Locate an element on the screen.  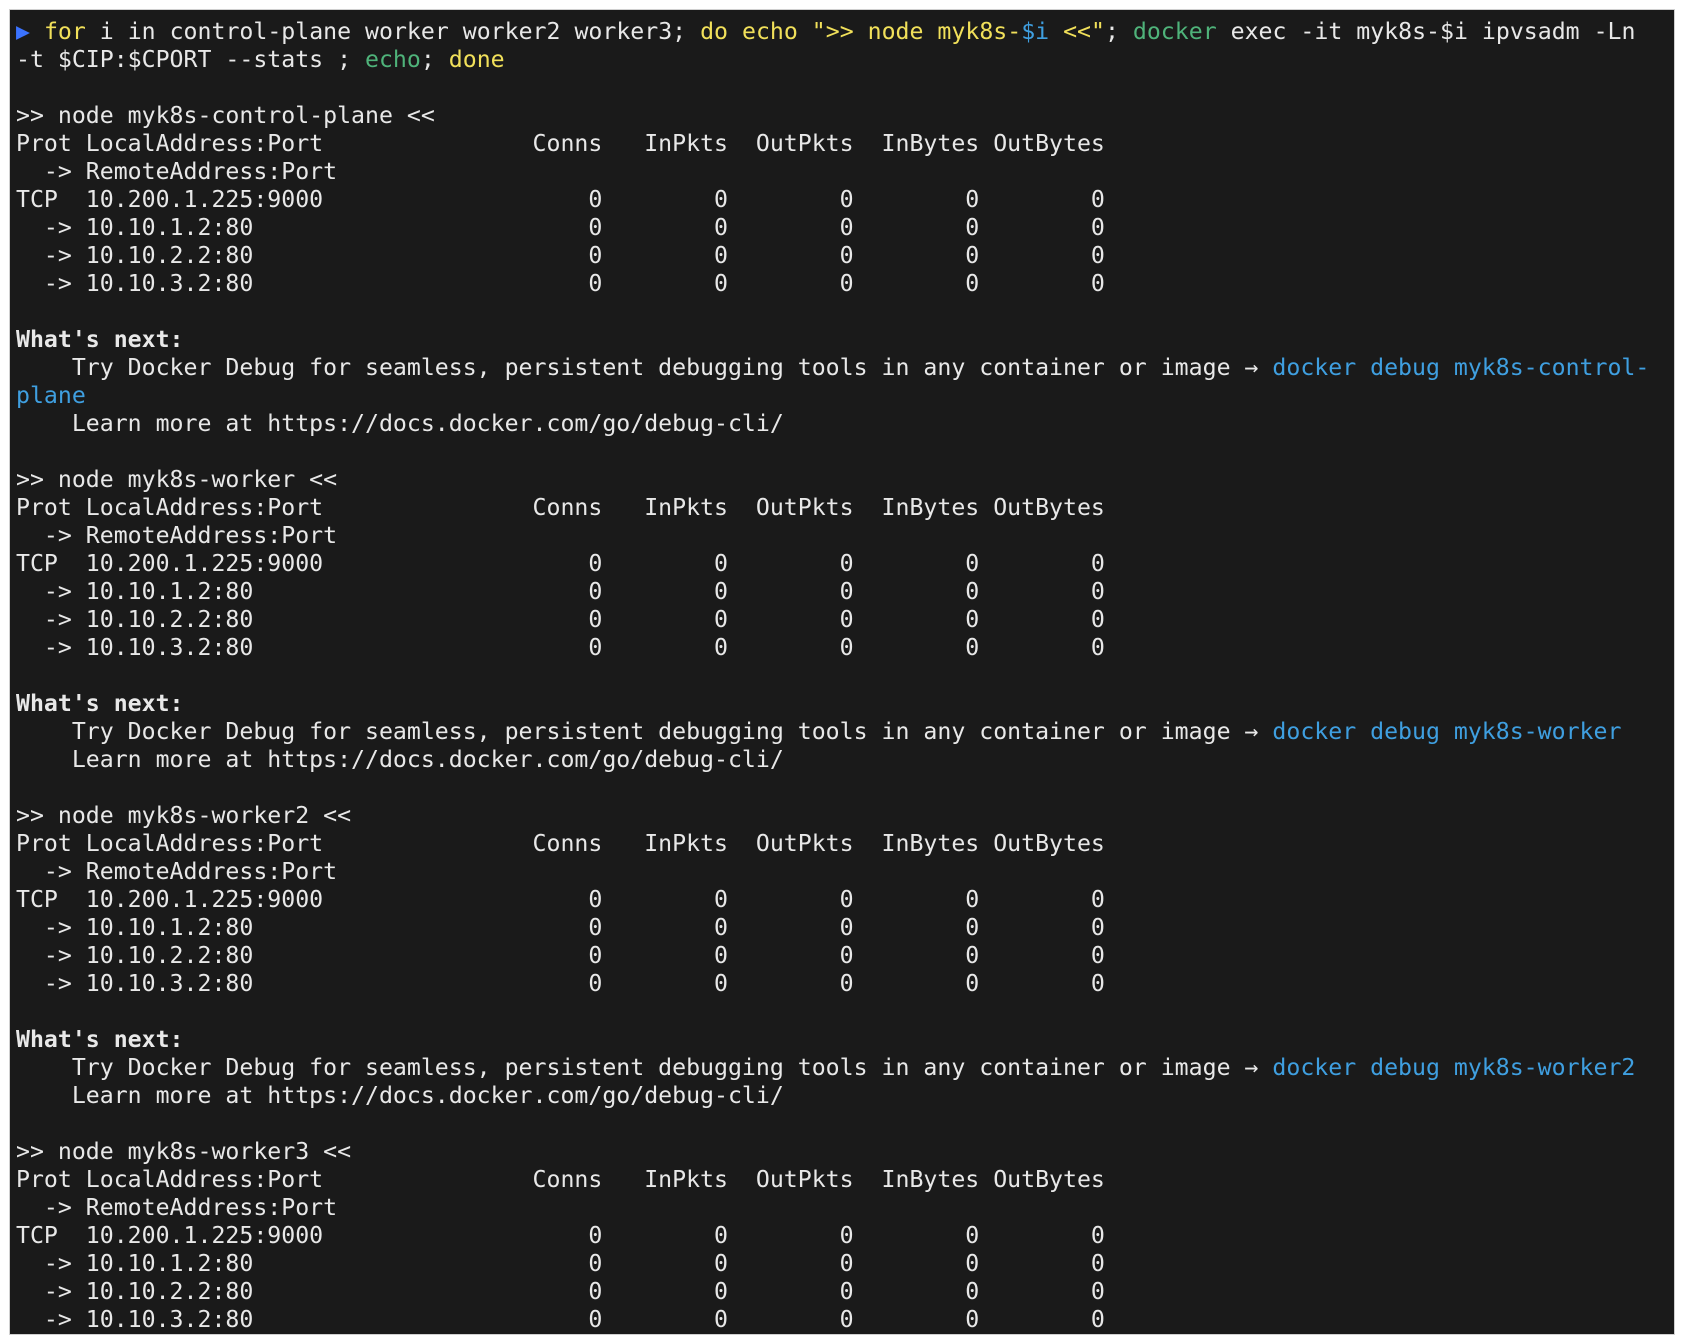
kw-for: for is located at coordinates (64, 31).